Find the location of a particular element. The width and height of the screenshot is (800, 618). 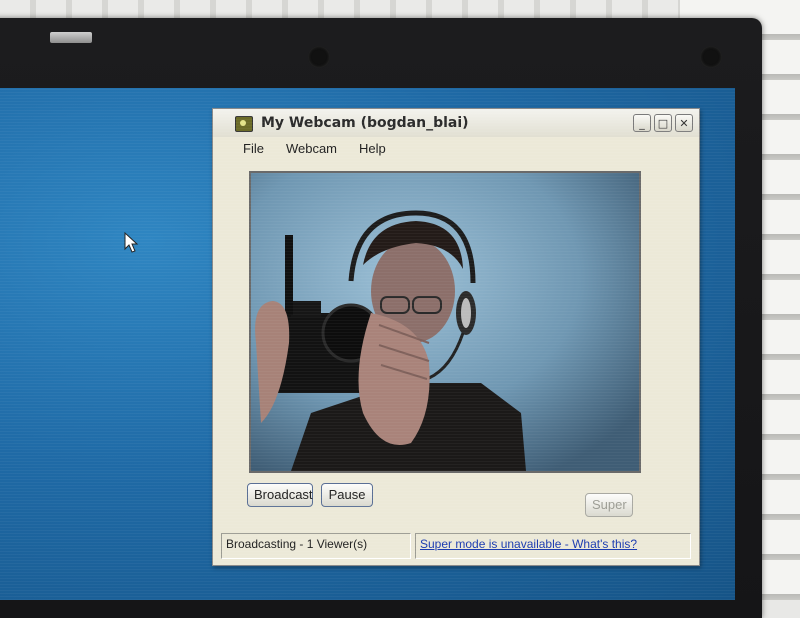

close-icon: ✕ is located at coordinates (684, 123).